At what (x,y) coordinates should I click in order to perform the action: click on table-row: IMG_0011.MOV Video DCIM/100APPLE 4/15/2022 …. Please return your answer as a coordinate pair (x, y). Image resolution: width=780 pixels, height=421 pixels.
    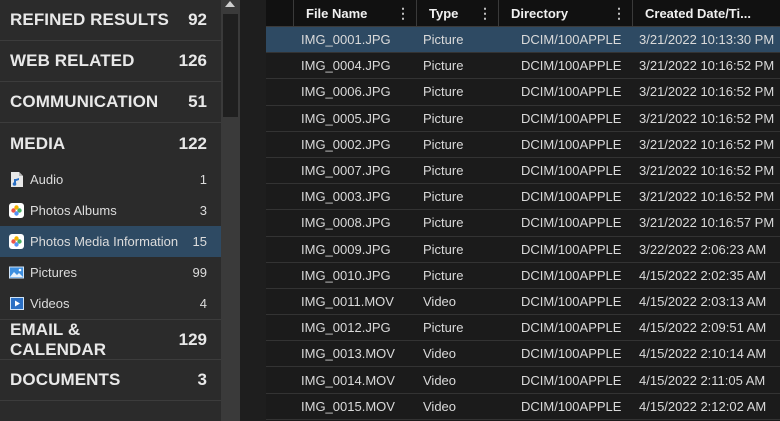
    Looking at the image, I should click on (523, 302).